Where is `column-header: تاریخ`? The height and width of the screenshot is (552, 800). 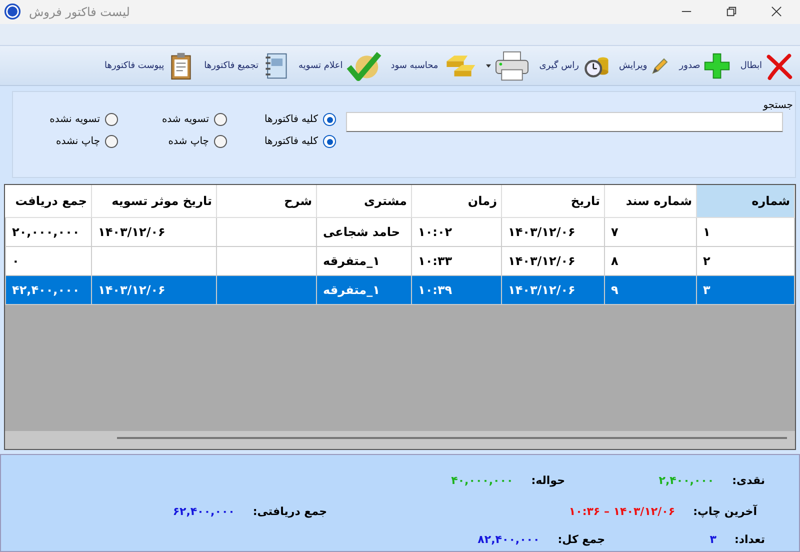
column-header: تاریخ is located at coordinates (553, 201).